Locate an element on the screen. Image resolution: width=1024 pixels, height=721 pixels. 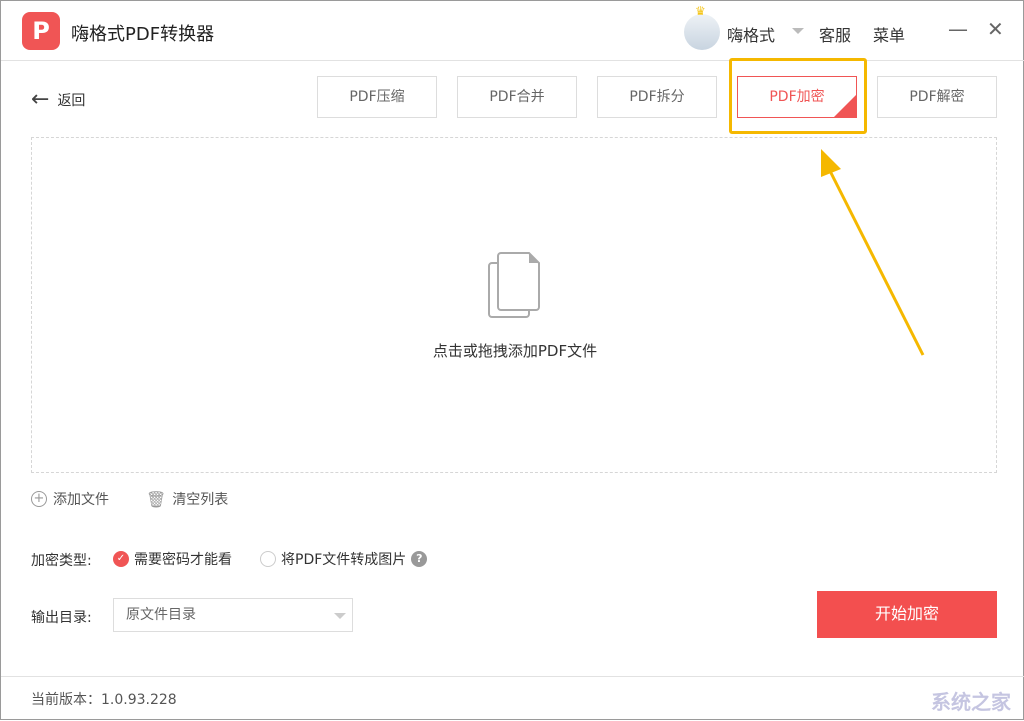
arrow-left-icon: ← is located at coordinates (40, 99).